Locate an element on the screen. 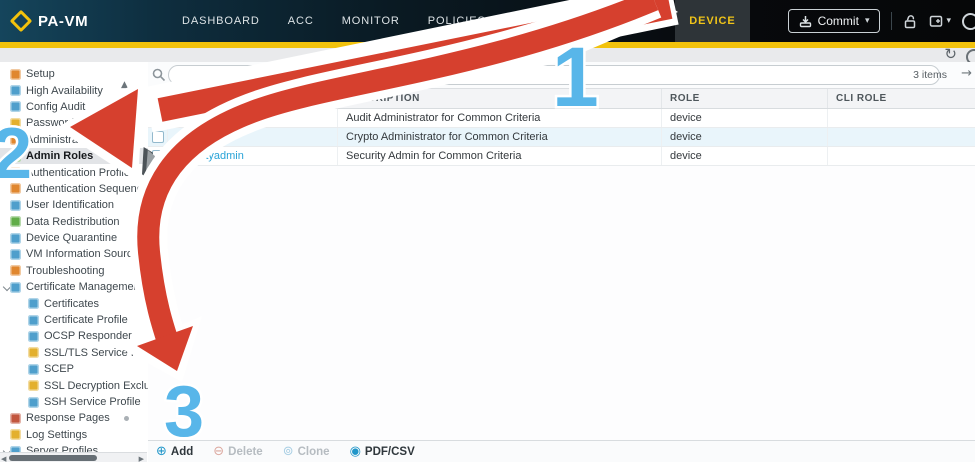  refresh-icon: ↻ is located at coordinates (950, 54).